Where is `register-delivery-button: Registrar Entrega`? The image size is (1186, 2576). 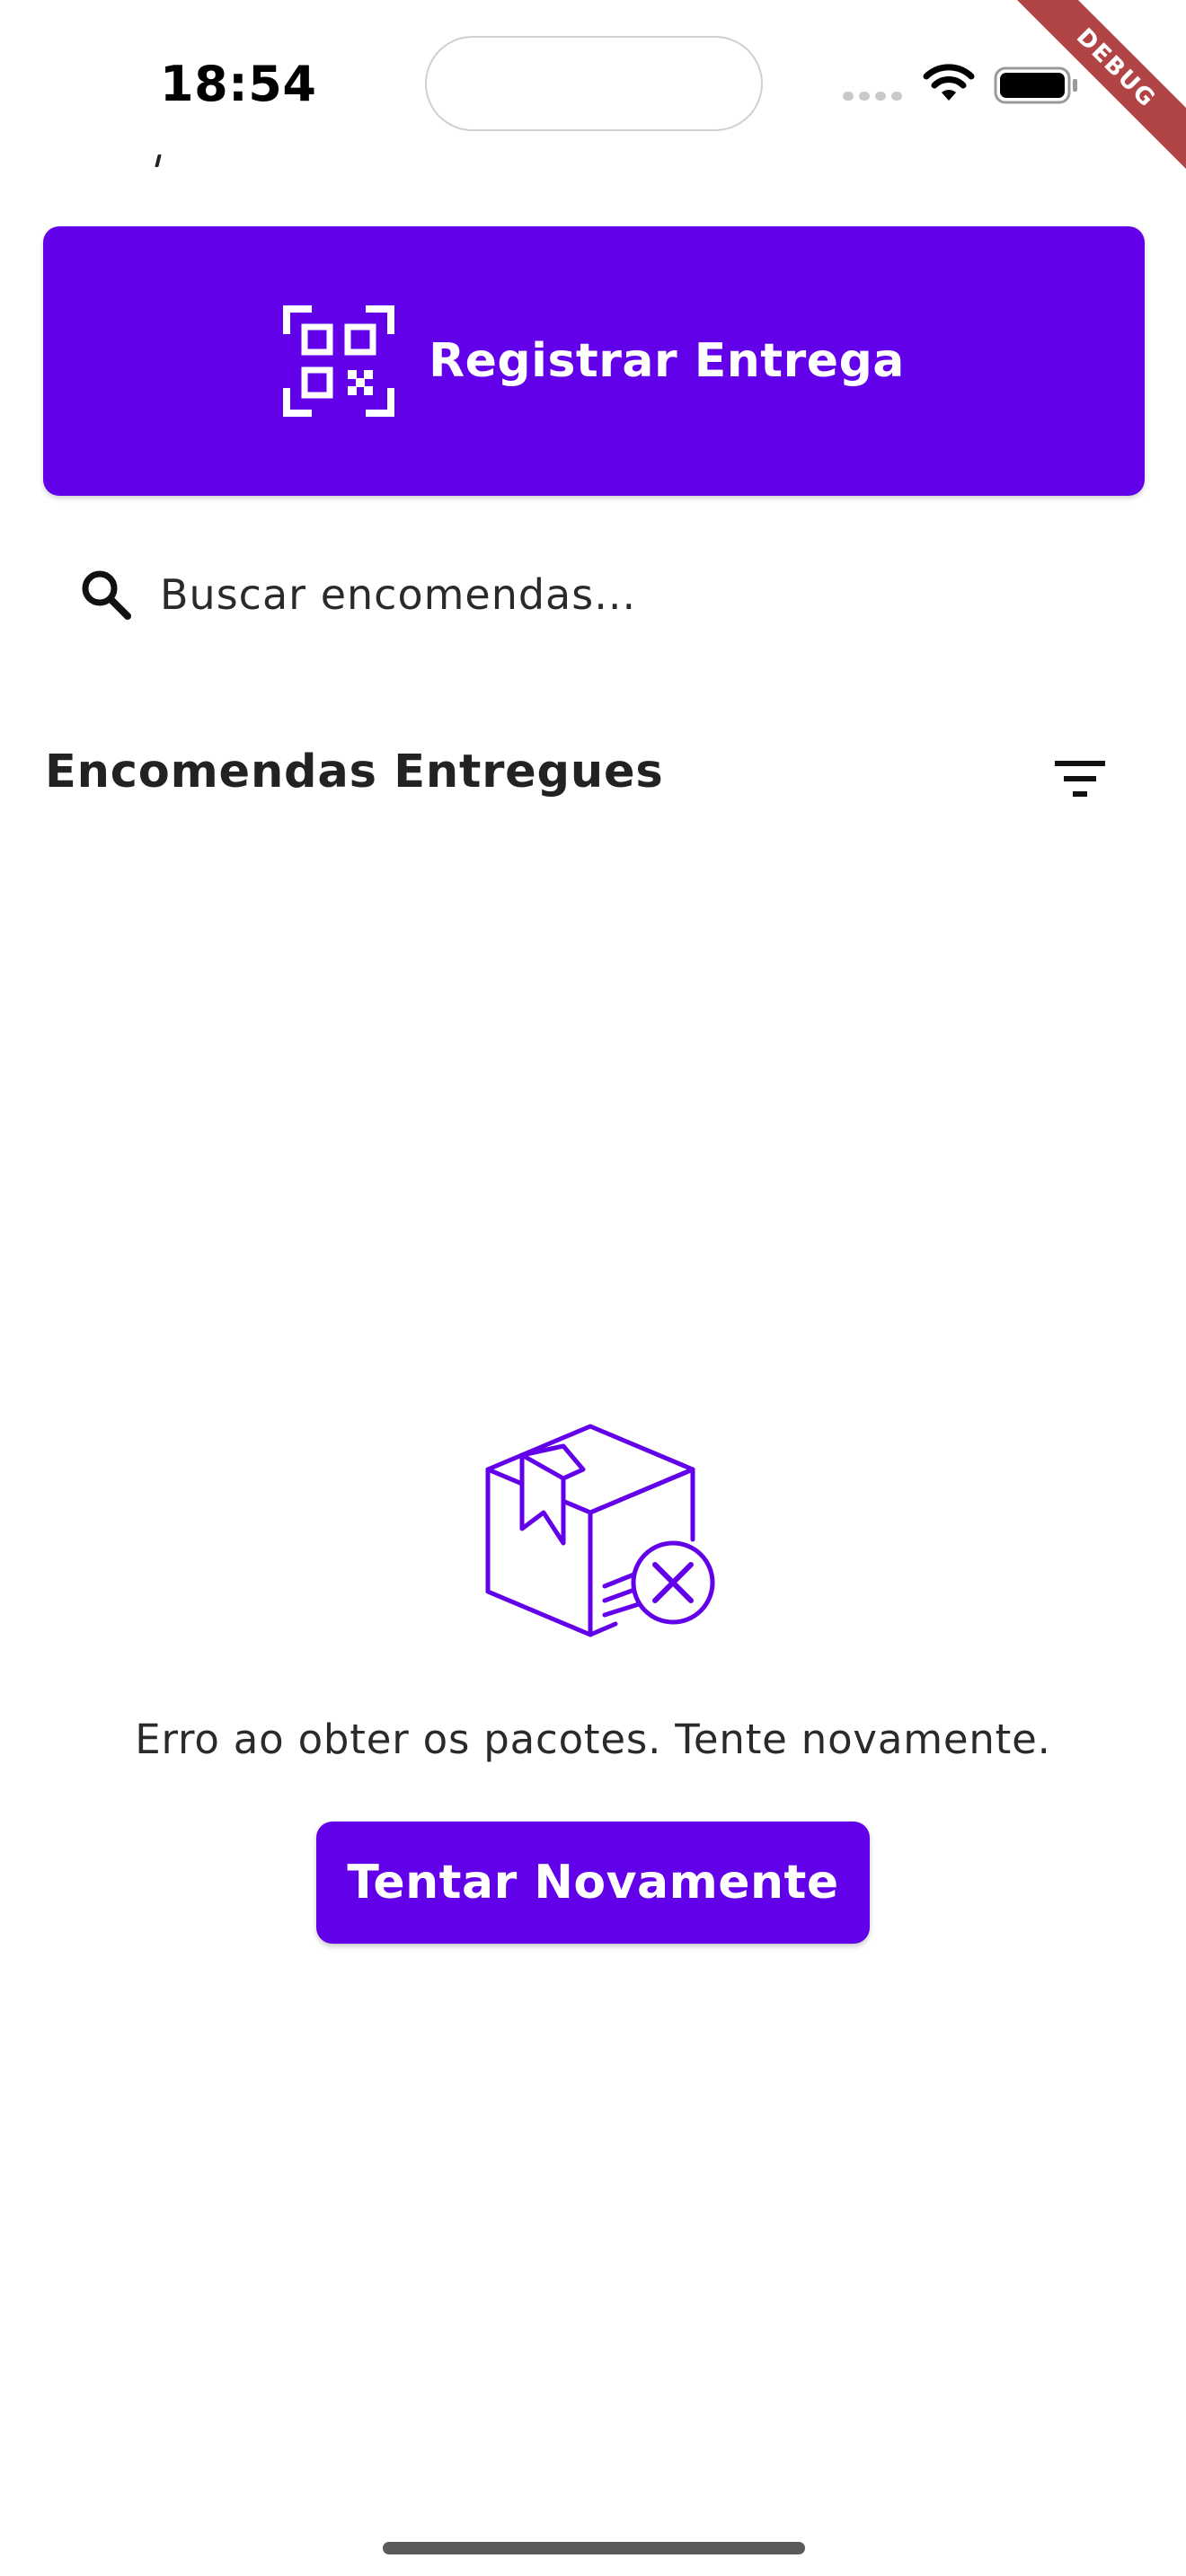
register-delivery-button: Registrar Entrega is located at coordinates (594, 361).